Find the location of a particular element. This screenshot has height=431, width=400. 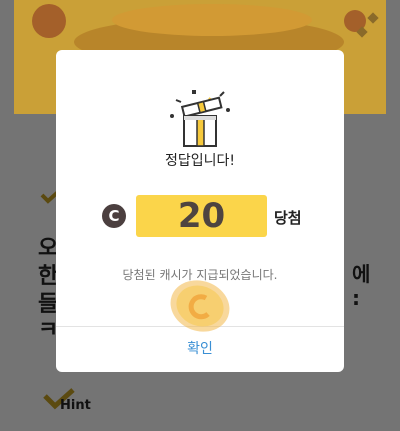

prize-amount: 20 is located at coordinates (201, 216).